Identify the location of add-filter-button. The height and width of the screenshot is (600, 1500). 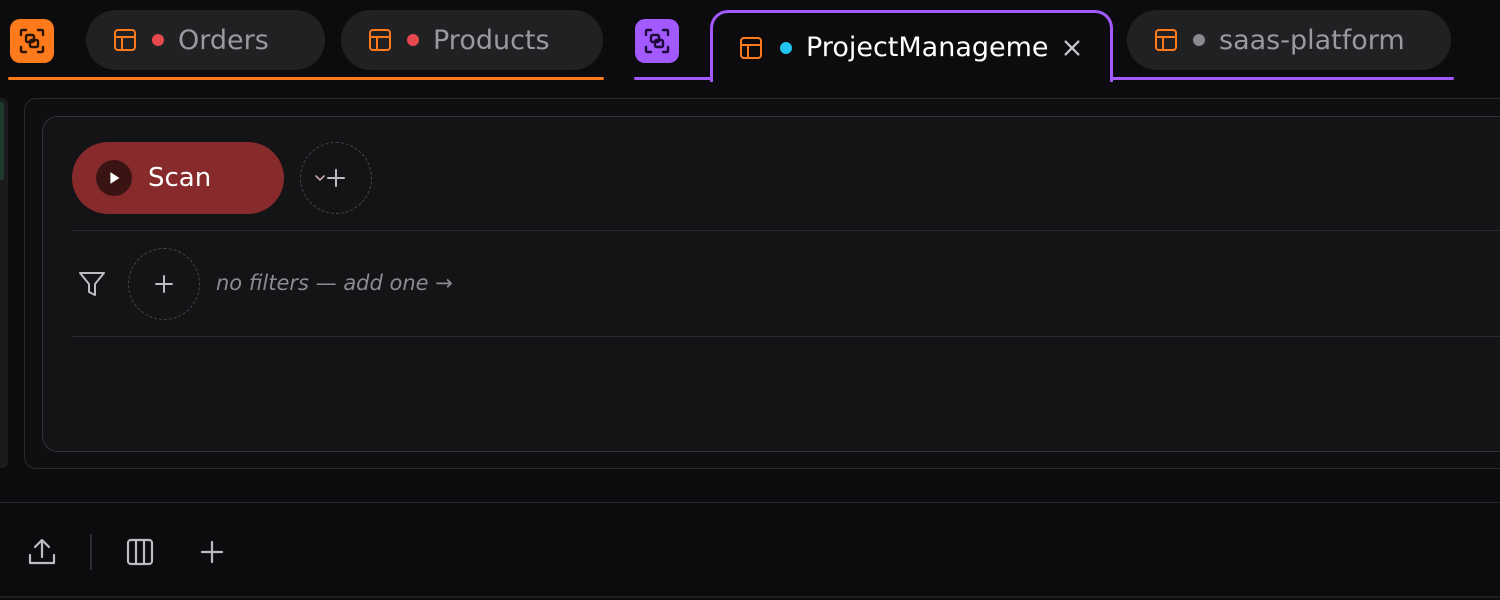
(164, 284).